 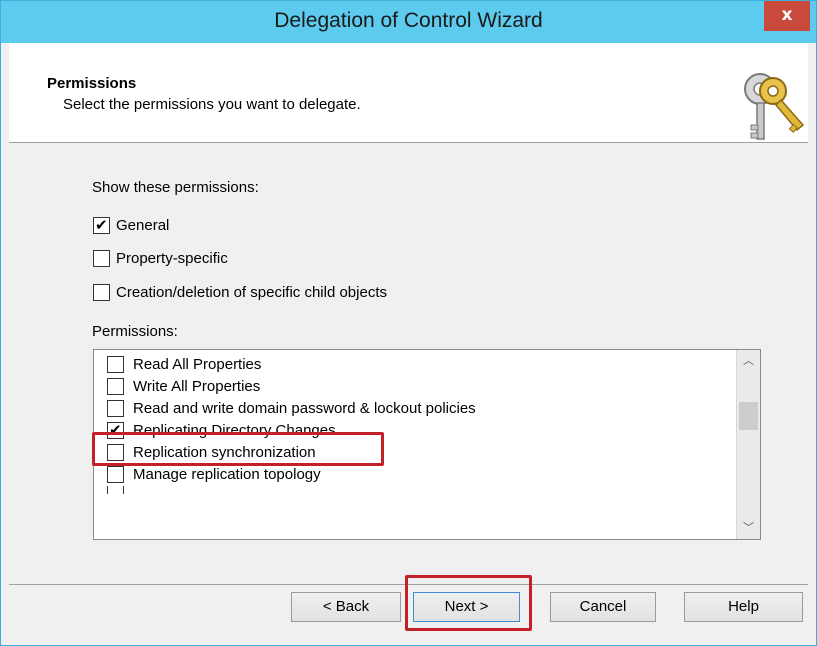 I want to click on window-title: Delegation of Control Wizard, so click(x=408, y=20).